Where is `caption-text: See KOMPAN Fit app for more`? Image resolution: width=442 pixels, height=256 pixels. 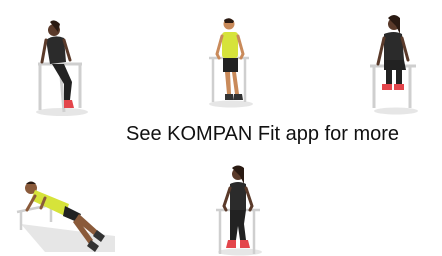 caption-text: See KOMPAN Fit app for more is located at coordinates (263, 134).